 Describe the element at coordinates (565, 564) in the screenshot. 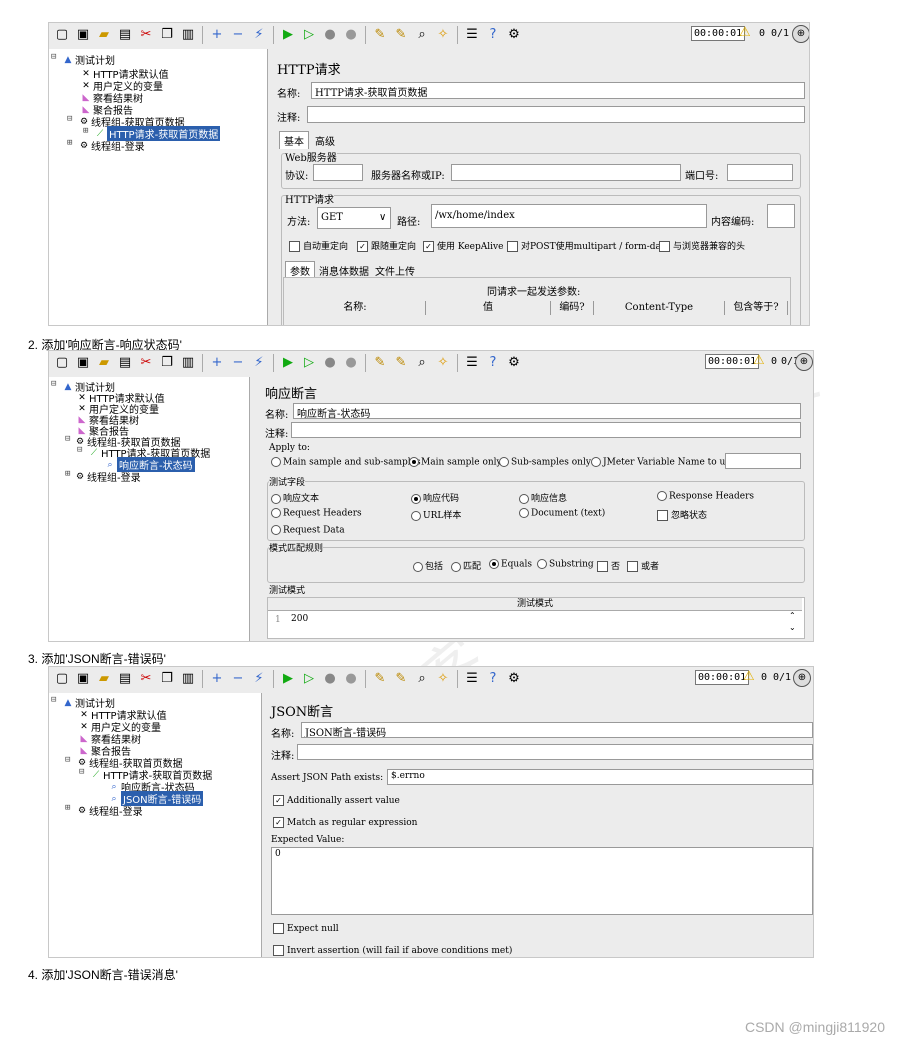

I see `rule-substring: Substring` at that location.